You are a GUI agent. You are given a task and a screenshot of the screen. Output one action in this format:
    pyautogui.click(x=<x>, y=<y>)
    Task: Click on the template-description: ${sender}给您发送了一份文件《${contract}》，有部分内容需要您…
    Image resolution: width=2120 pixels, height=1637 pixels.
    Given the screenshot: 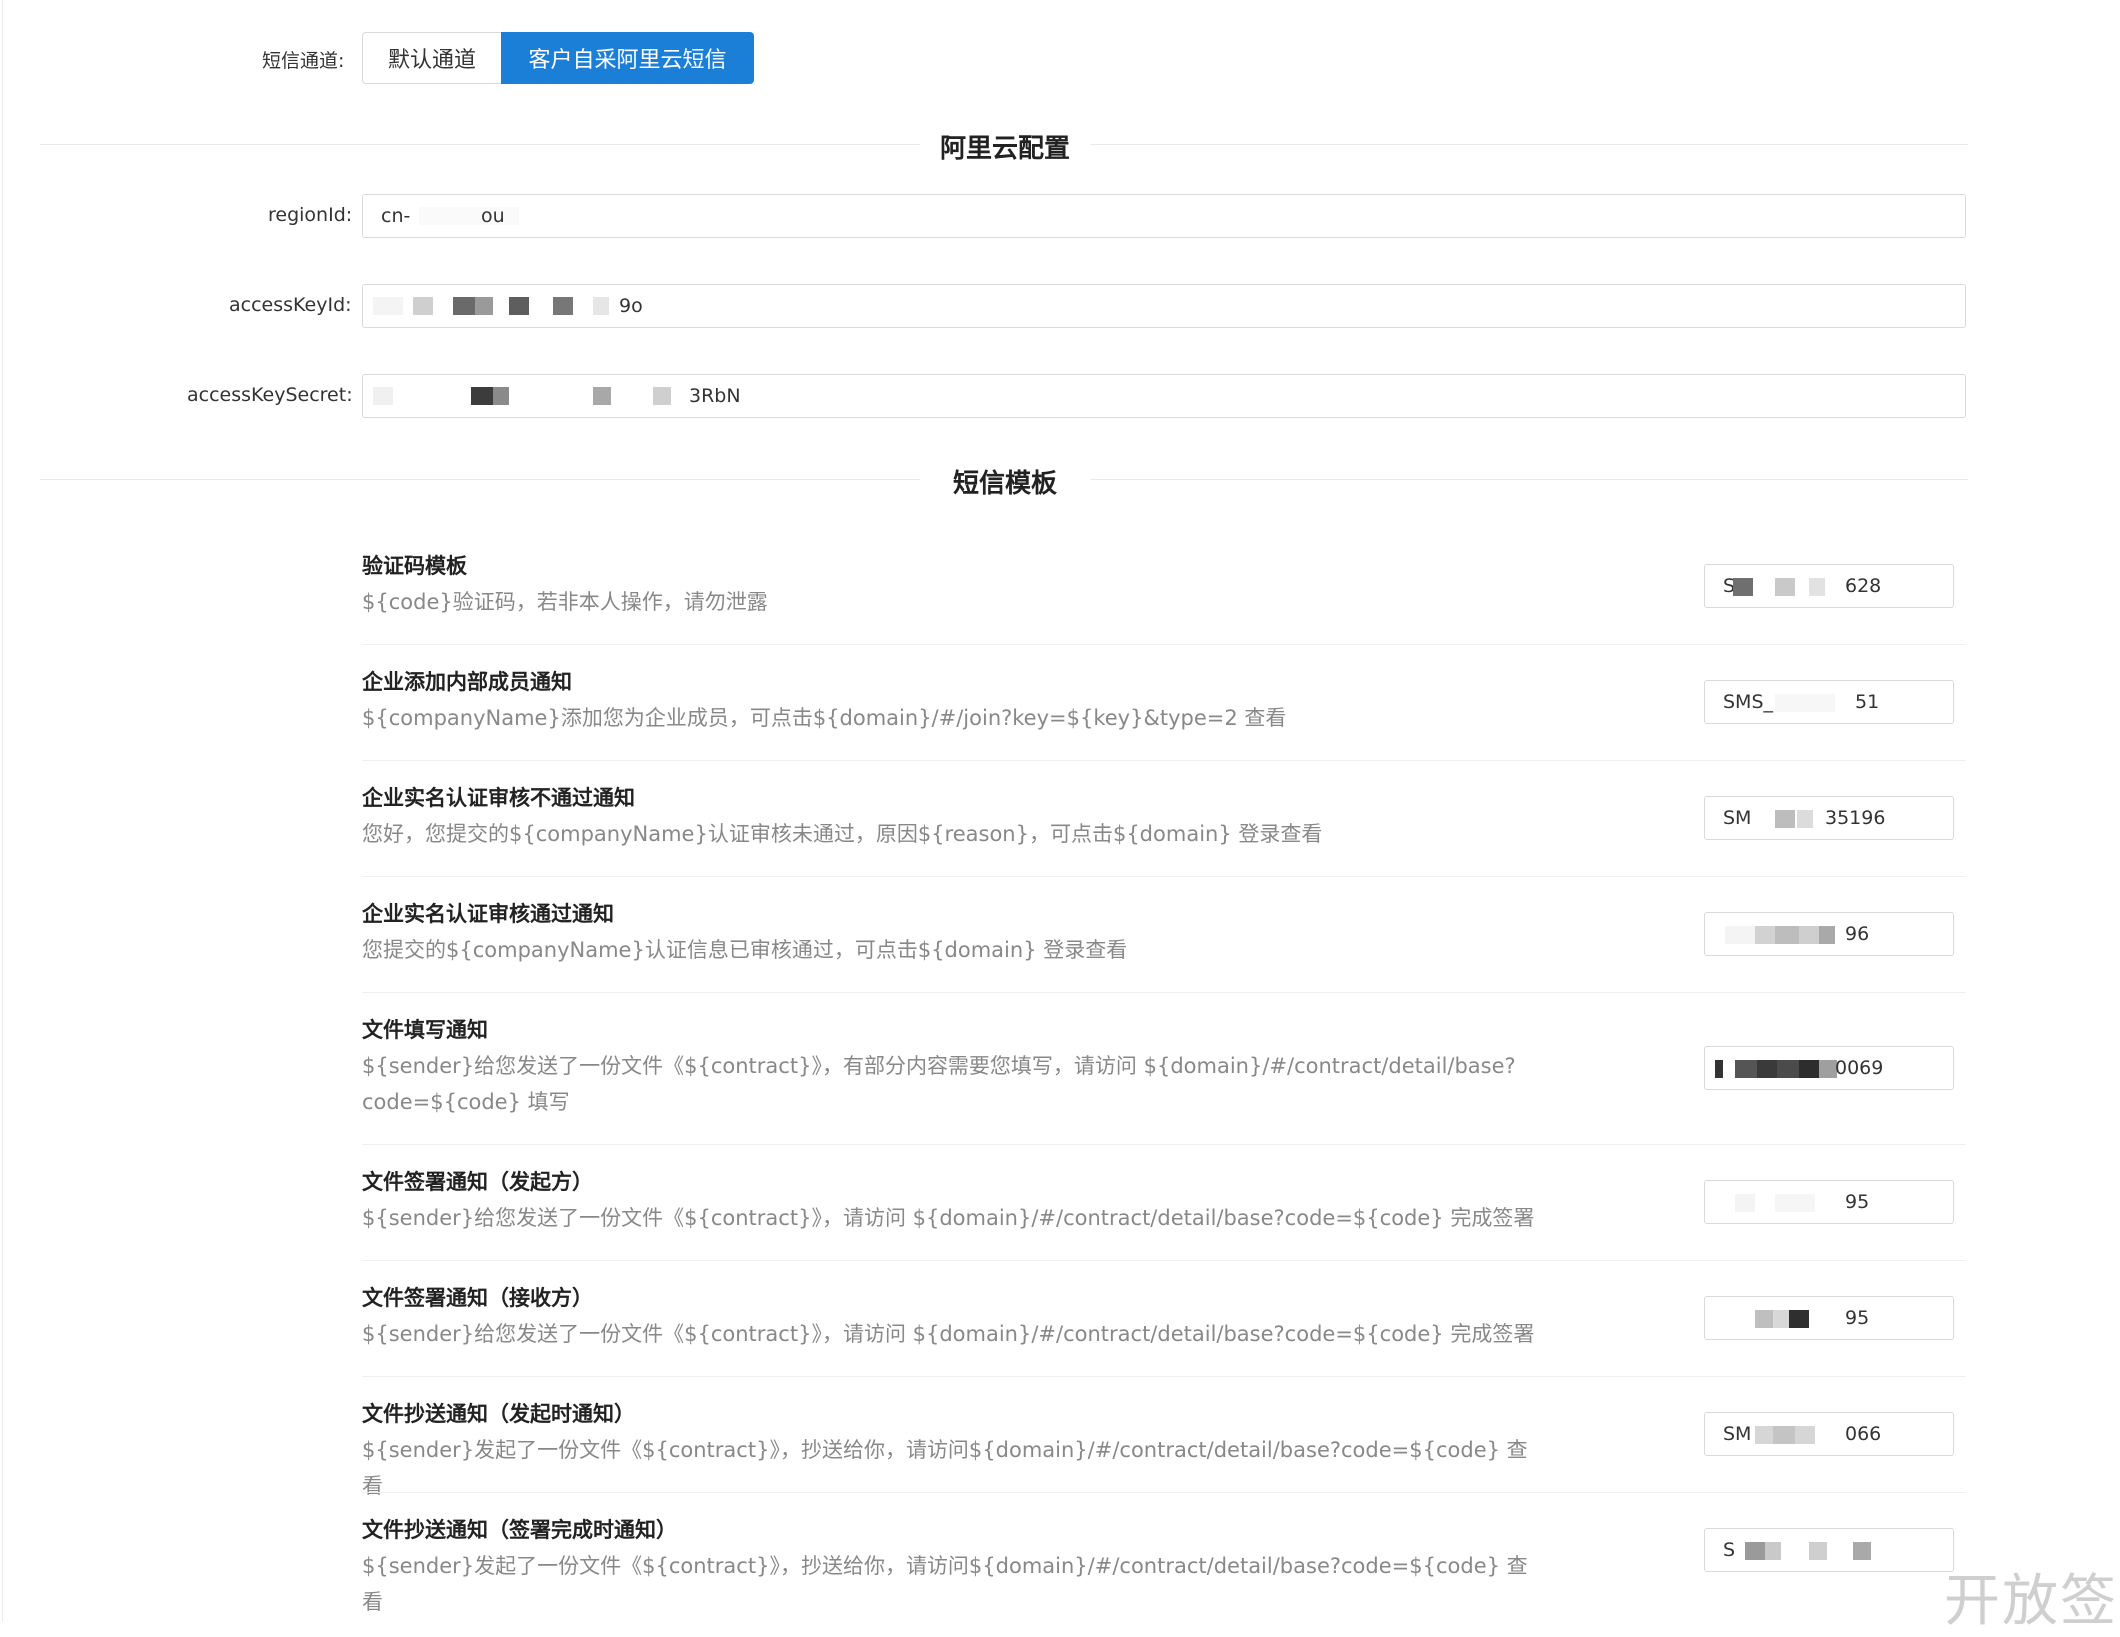 What is the action you would take?
    pyautogui.click(x=939, y=1084)
    